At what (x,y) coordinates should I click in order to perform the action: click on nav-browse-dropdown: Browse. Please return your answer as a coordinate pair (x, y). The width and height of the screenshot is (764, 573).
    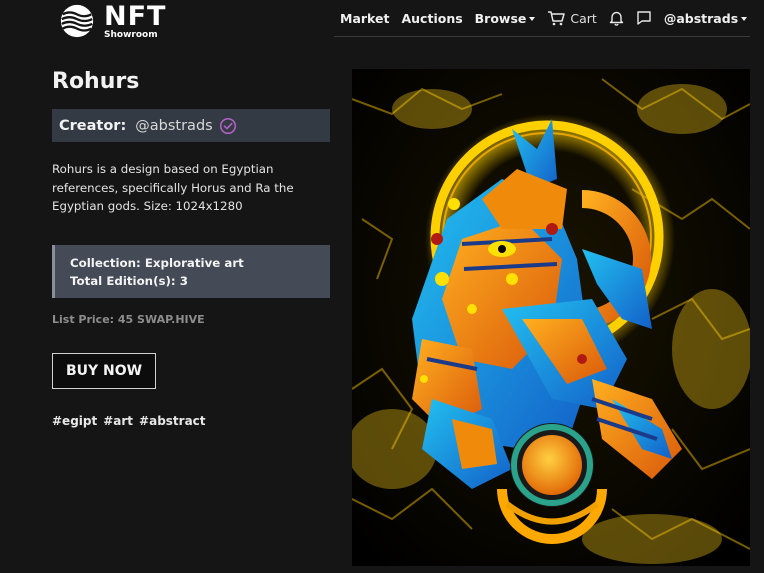
    Looking at the image, I should click on (505, 18).